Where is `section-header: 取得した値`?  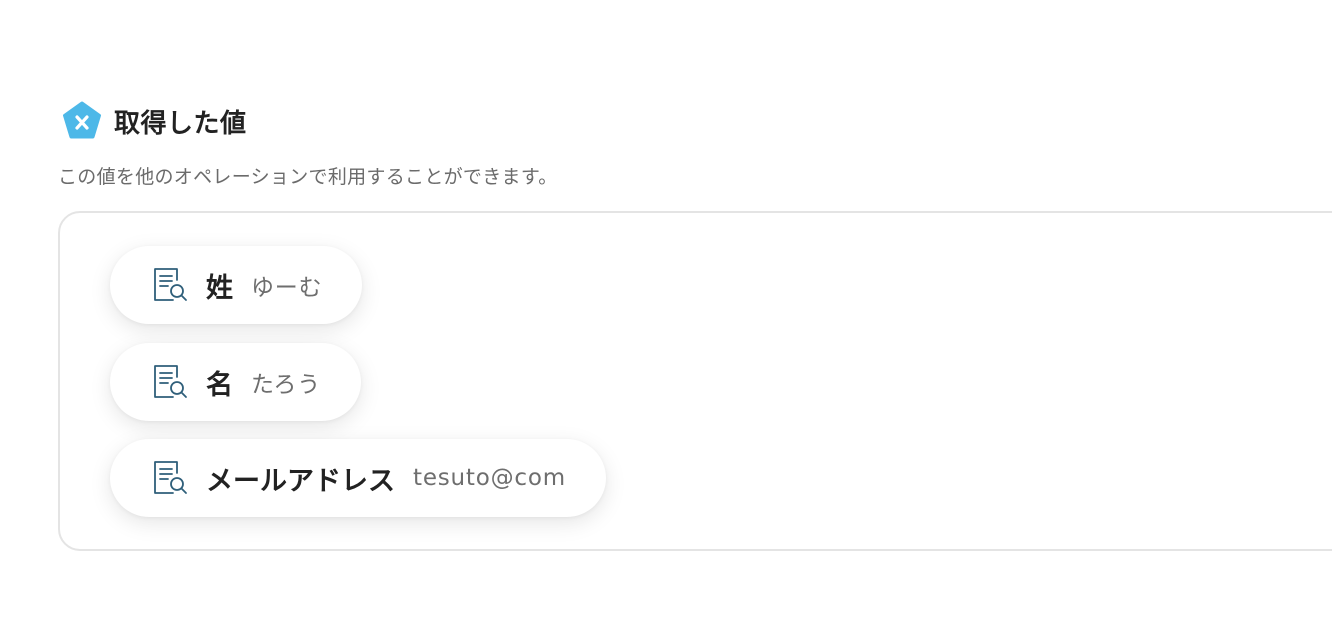
section-header: 取得した値 is located at coordinates (154, 121).